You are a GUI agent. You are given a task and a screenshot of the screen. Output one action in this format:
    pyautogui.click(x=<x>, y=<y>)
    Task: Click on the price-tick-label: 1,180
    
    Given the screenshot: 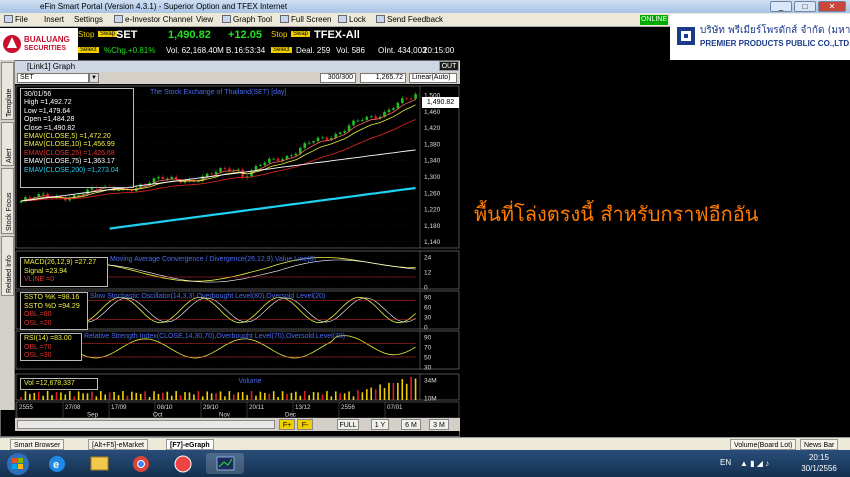 What is the action you would take?
    pyautogui.click(x=432, y=226)
    